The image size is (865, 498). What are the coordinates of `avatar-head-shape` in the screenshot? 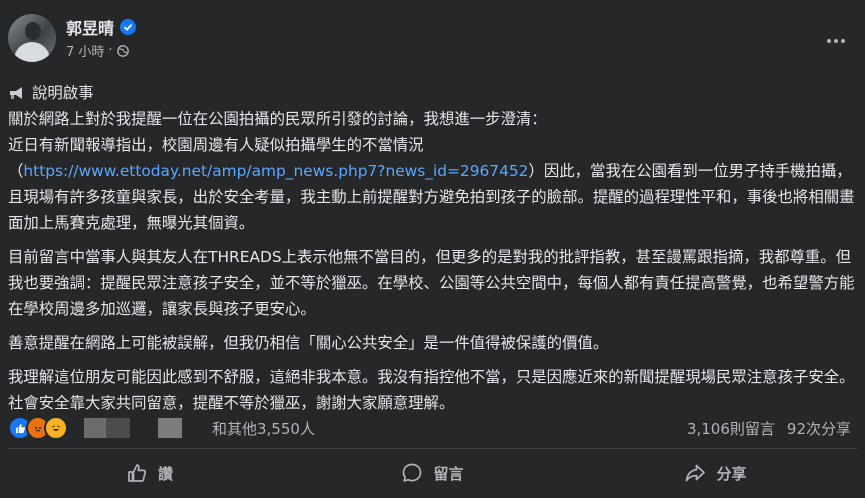 It's located at (33, 31).